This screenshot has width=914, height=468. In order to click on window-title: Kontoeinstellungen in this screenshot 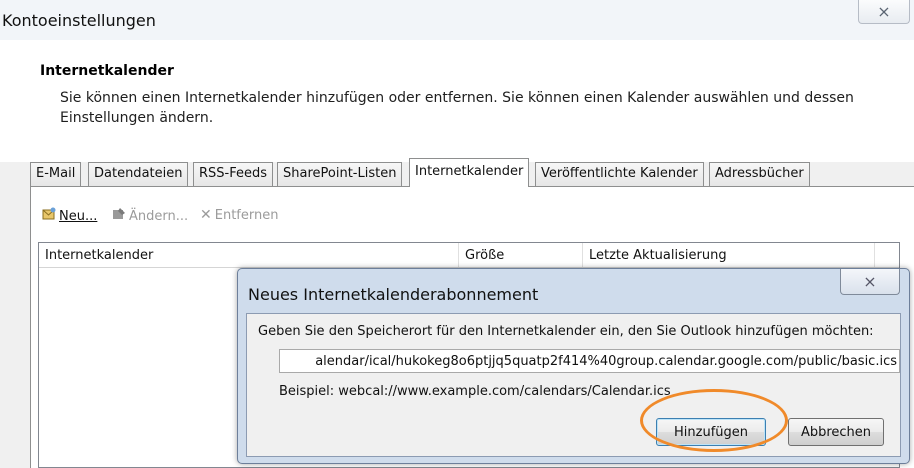, I will do `click(79, 20)`.